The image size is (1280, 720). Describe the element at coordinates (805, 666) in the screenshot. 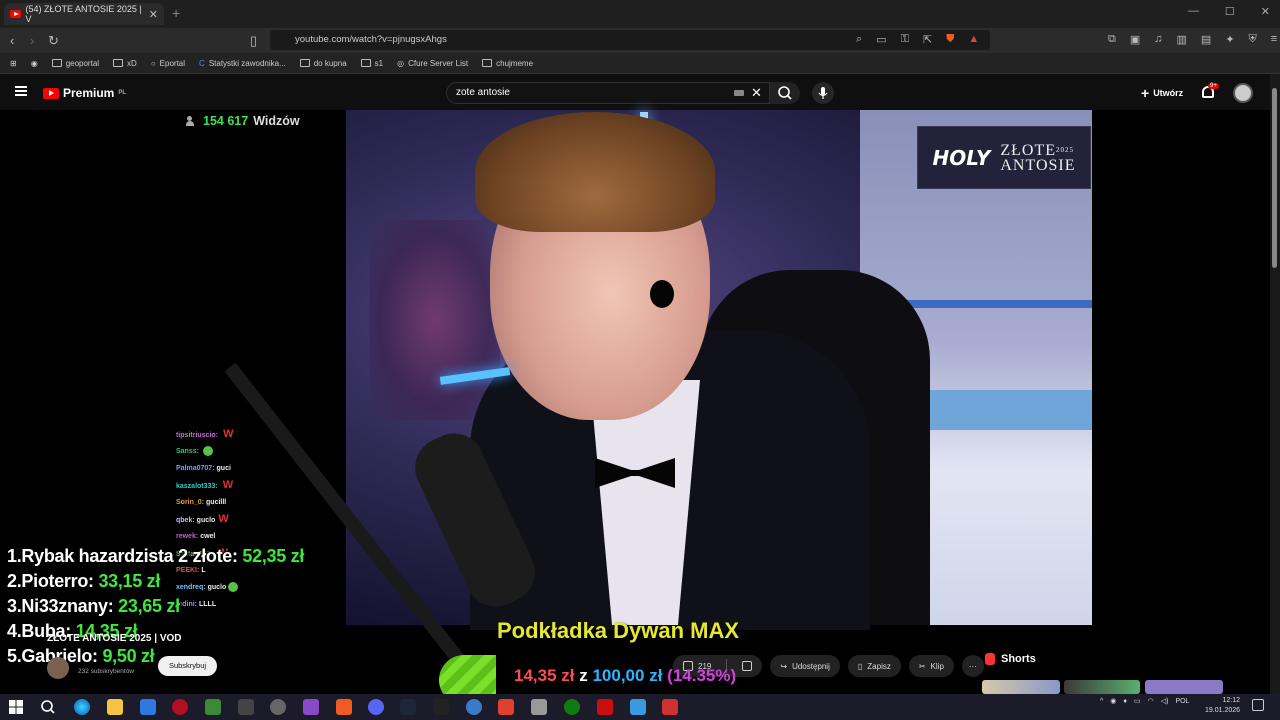

I see `share-button: ↪ Udostępnij` at that location.